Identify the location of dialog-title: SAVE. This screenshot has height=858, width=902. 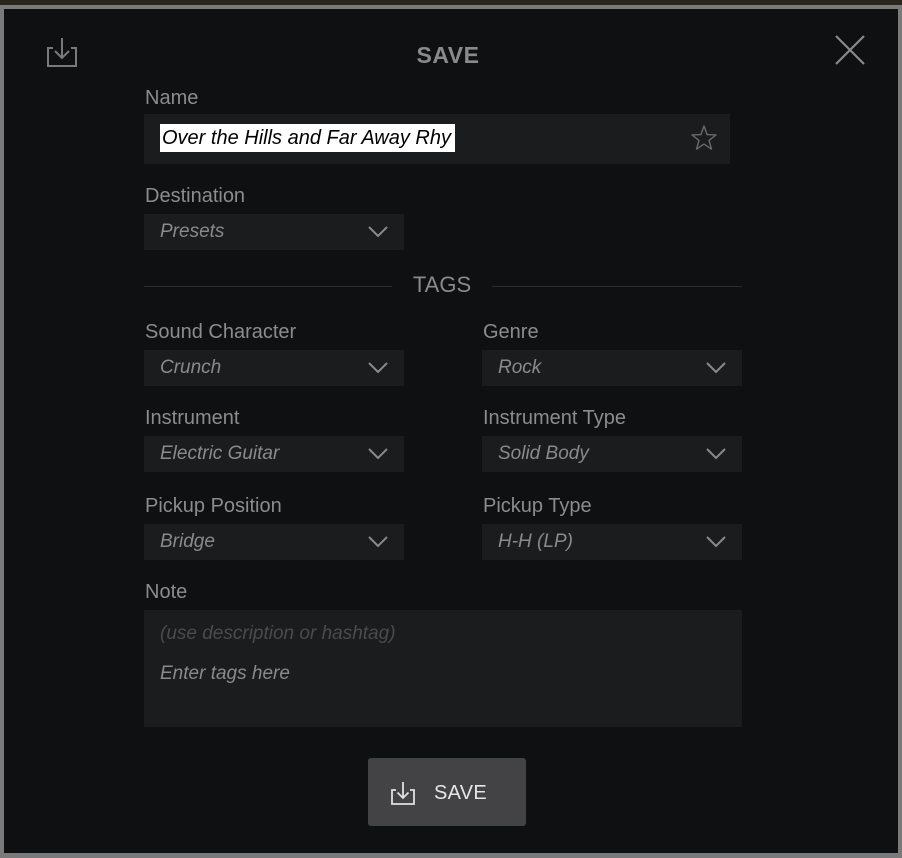
(448, 55).